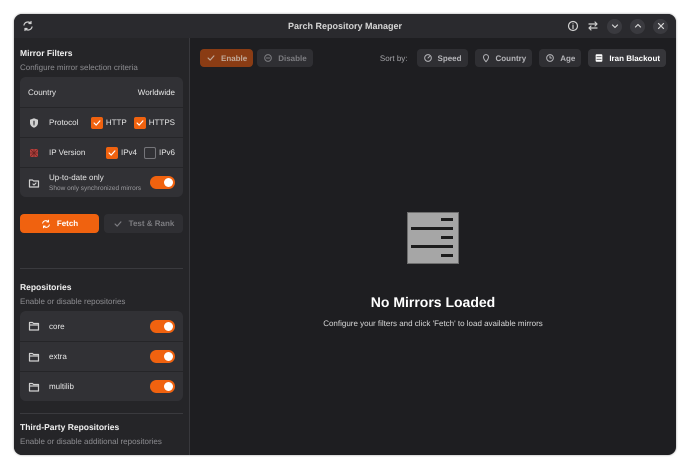 This screenshot has width=690, height=469. What do you see at coordinates (58, 356) in the screenshot?
I see `repository-name: extra` at bounding box center [58, 356].